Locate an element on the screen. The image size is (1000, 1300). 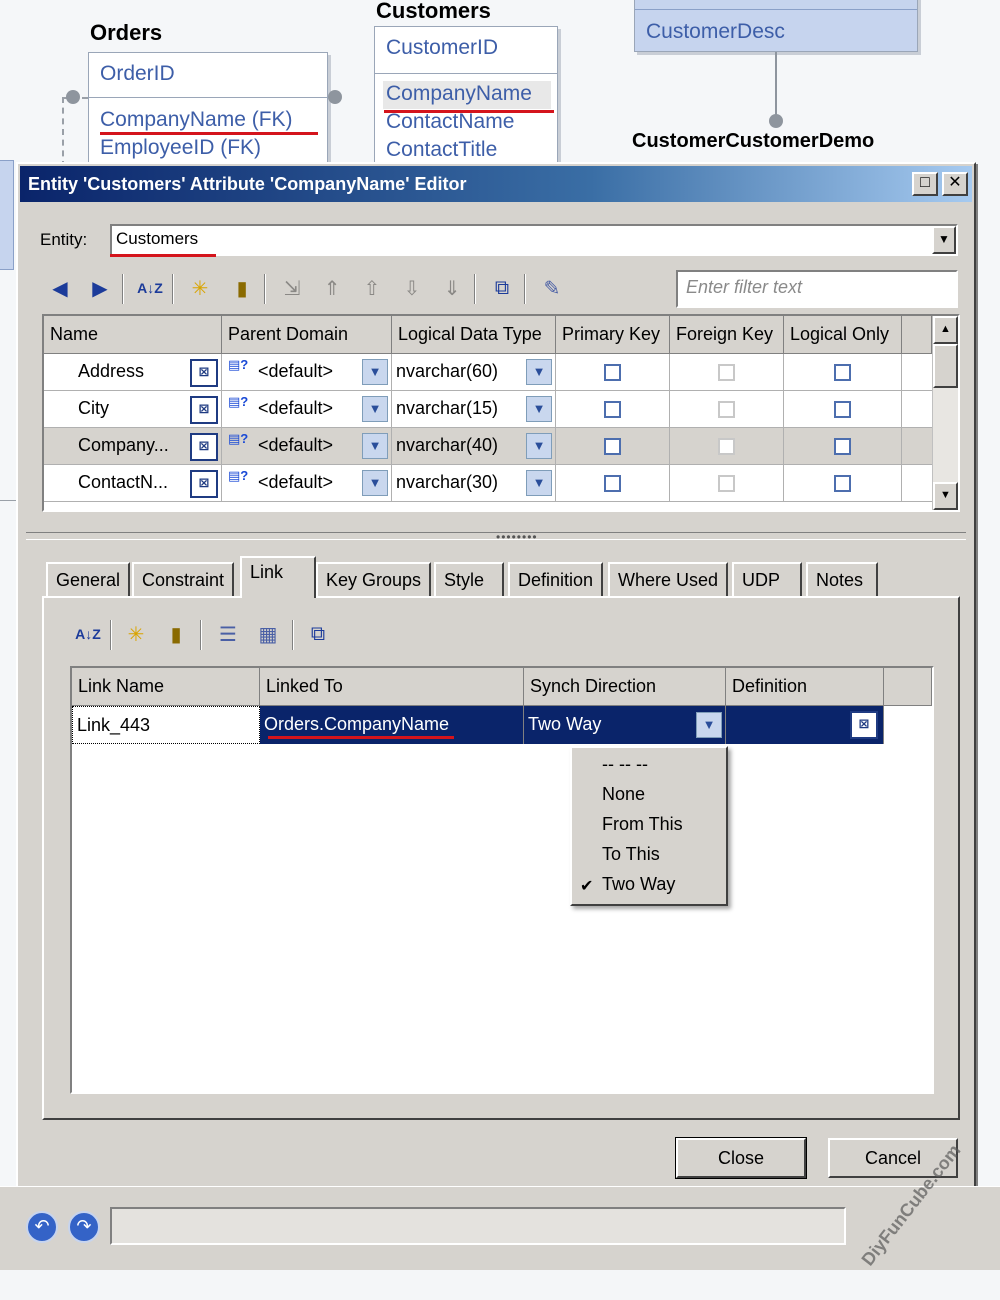
properties-button: ✎ is located at coordinates (552, 288).